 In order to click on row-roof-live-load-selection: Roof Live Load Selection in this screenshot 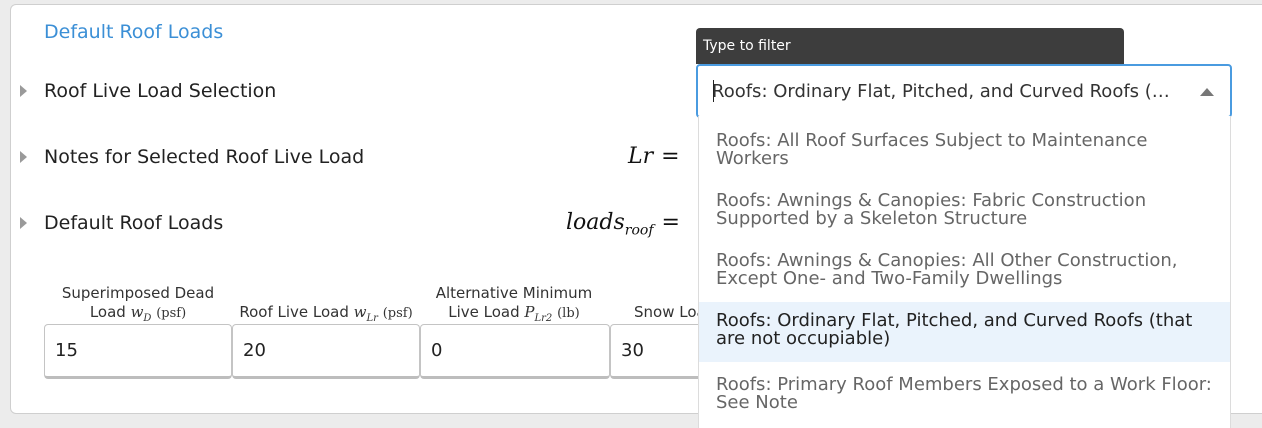, I will do `click(148, 91)`.